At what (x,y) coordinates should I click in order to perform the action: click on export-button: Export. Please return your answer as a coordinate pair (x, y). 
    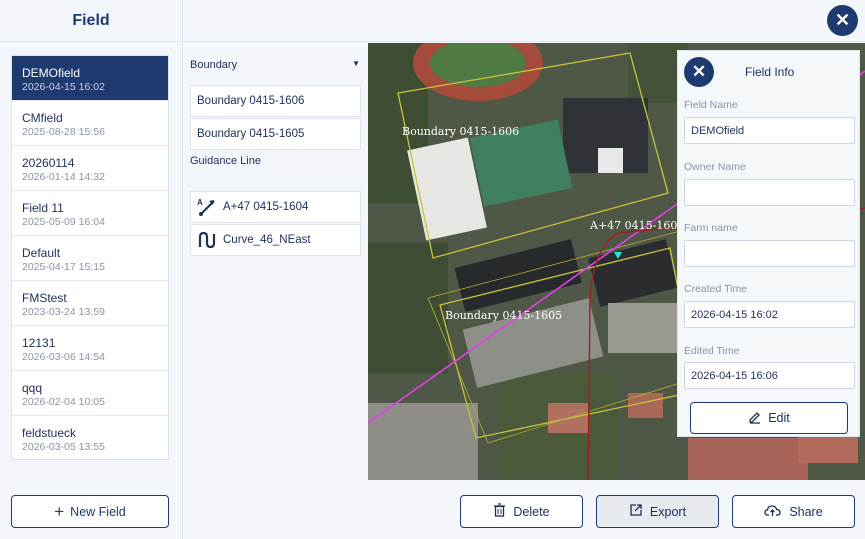
    Looking at the image, I should click on (657, 511).